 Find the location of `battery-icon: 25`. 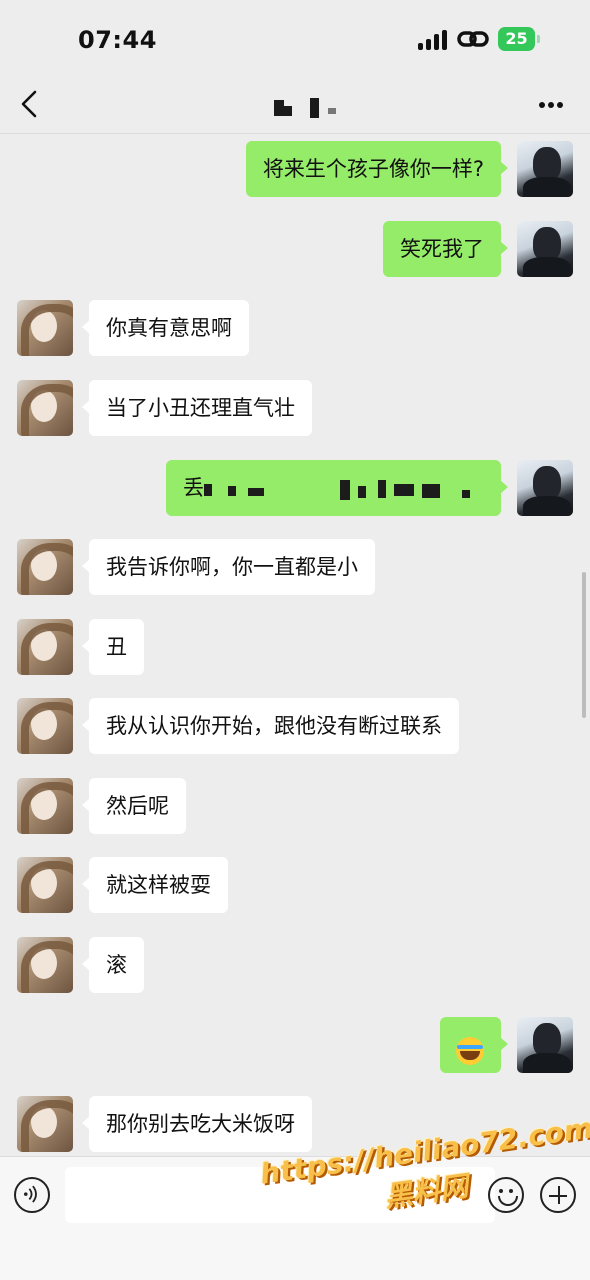

battery-icon: 25 is located at coordinates (519, 39).